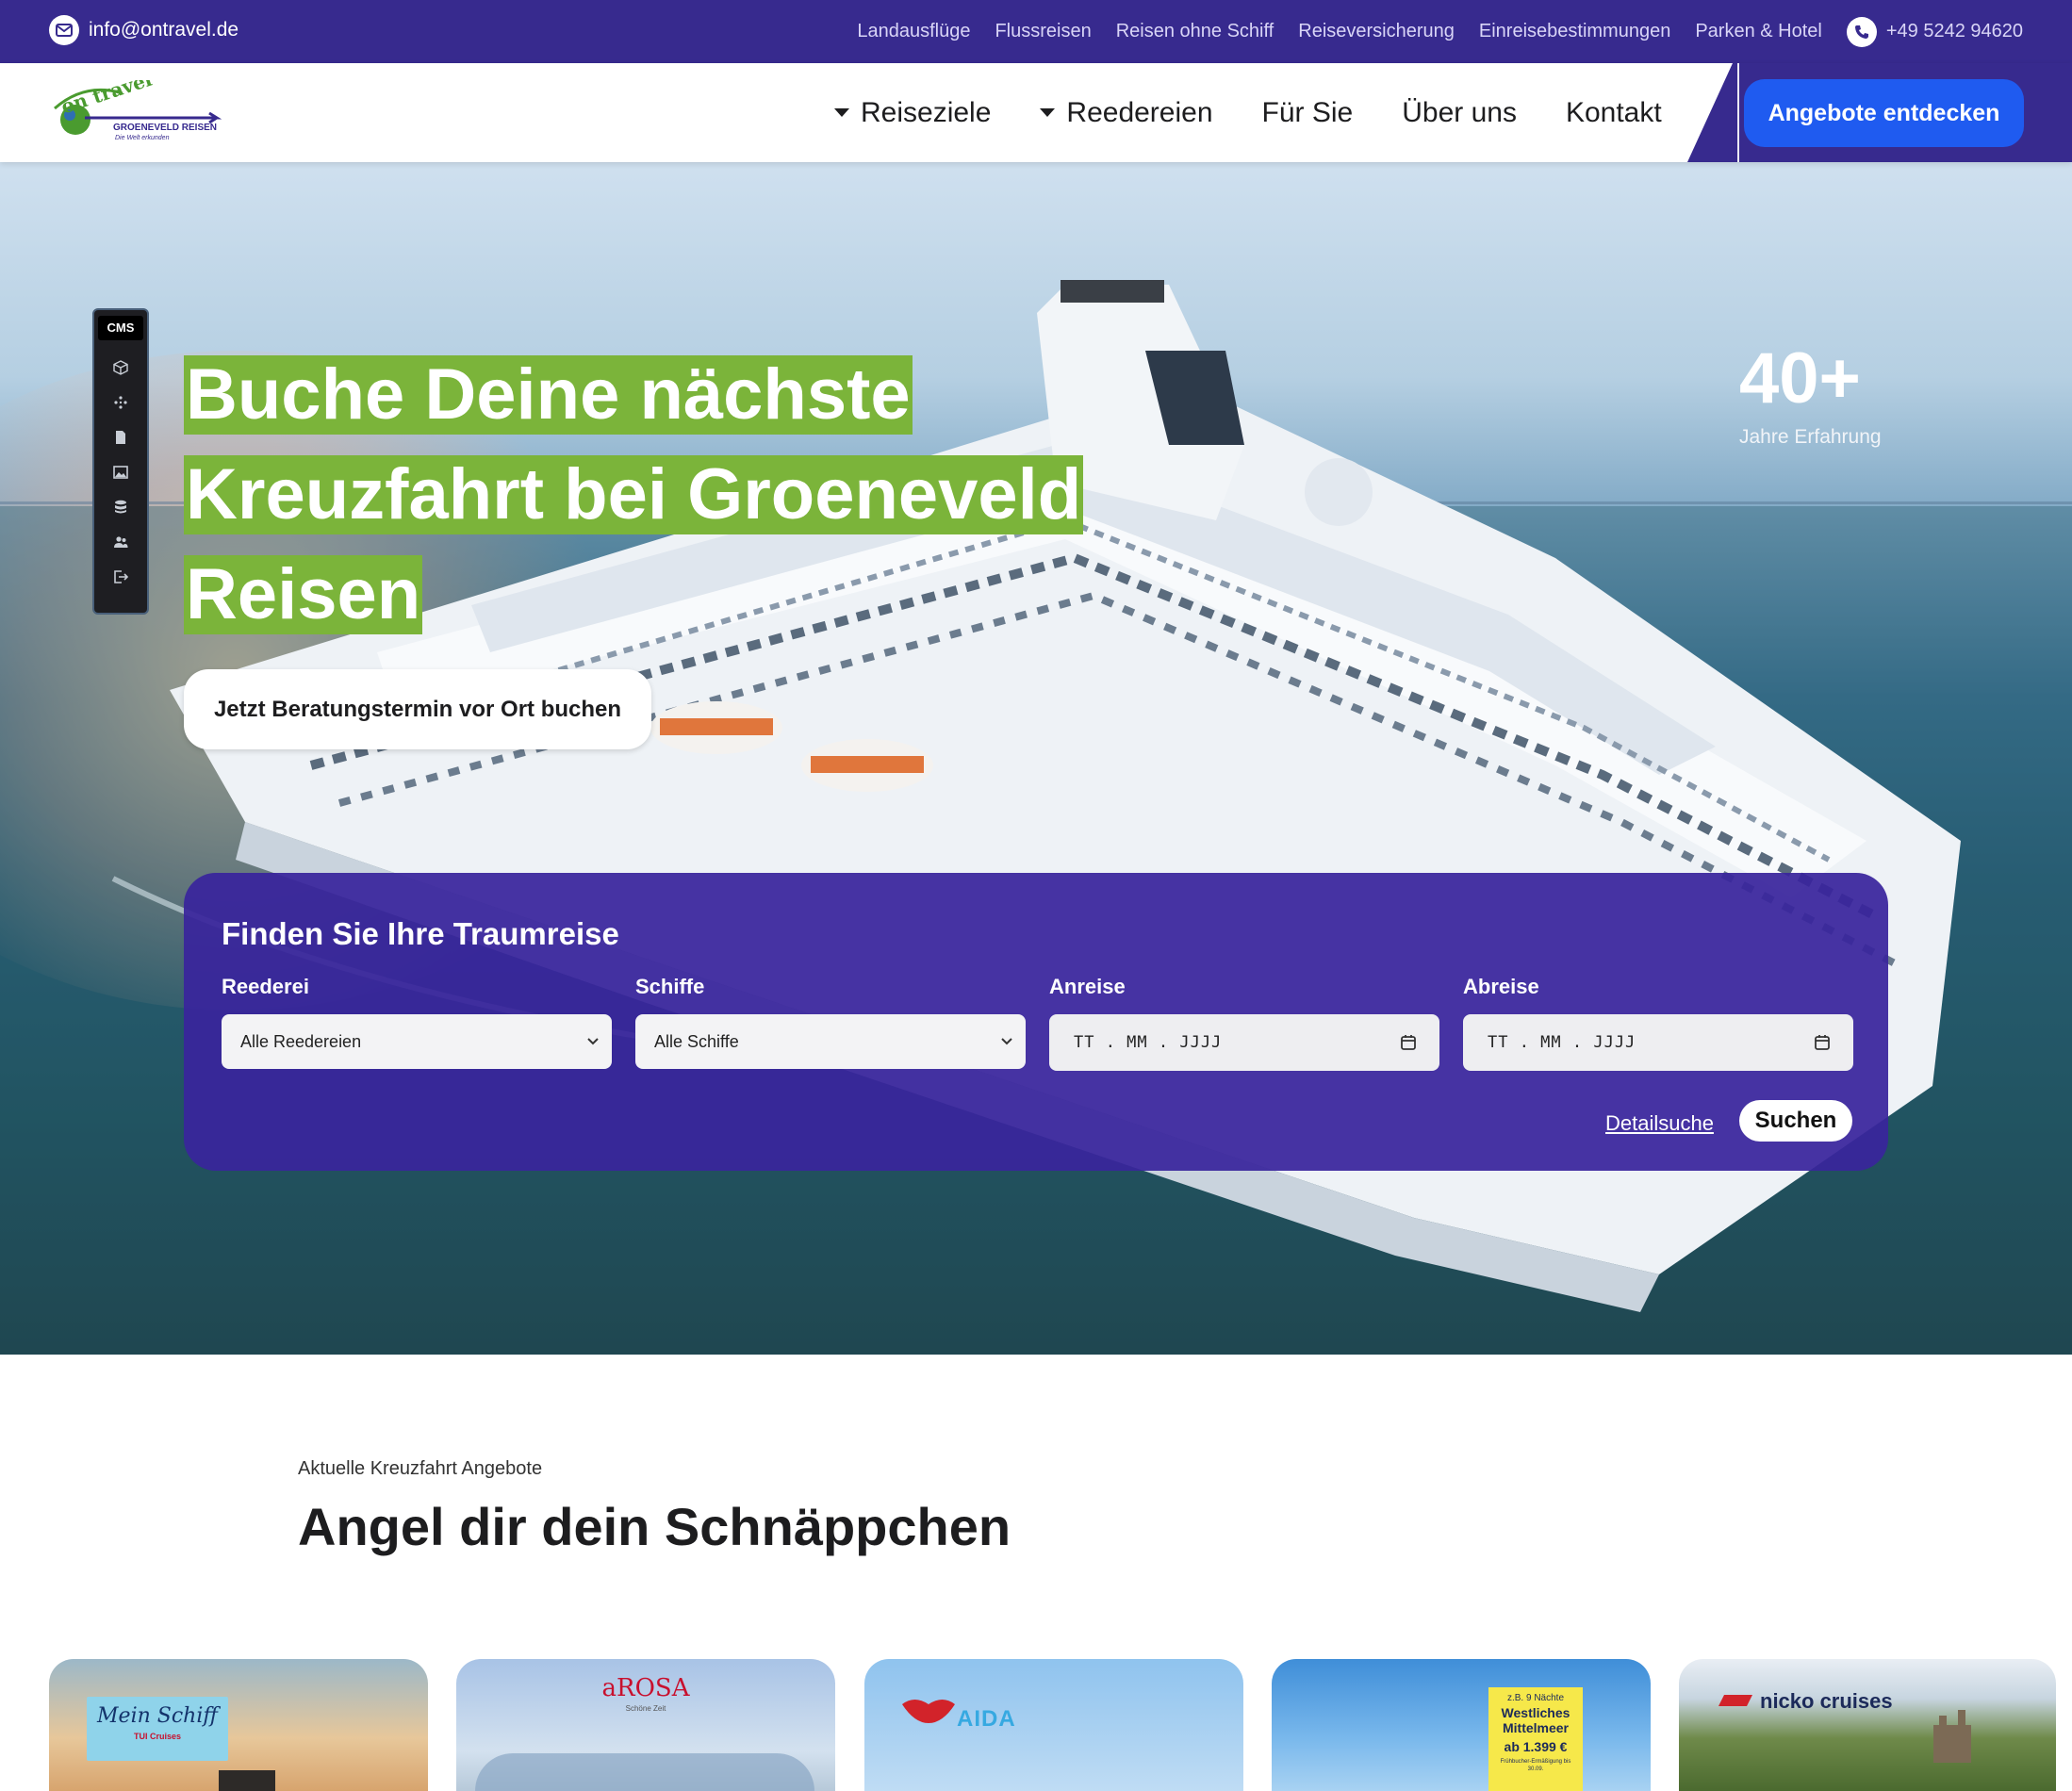 Image resolution: width=2072 pixels, height=1791 pixels. Describe the element at coordinates (696, 1041) in the screenshot. I see `schiffe-value: Alle Schiffe` at that location.